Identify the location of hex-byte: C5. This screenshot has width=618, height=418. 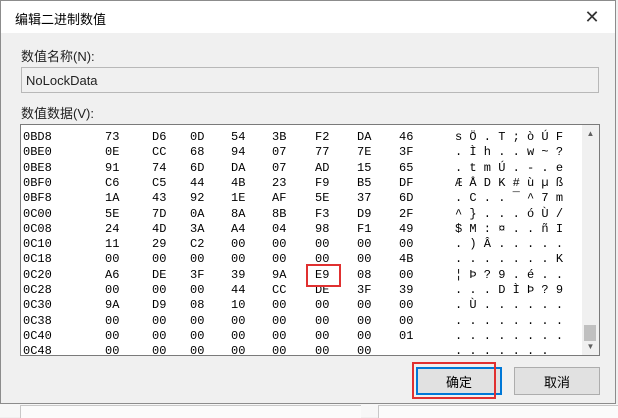
(159, 183).